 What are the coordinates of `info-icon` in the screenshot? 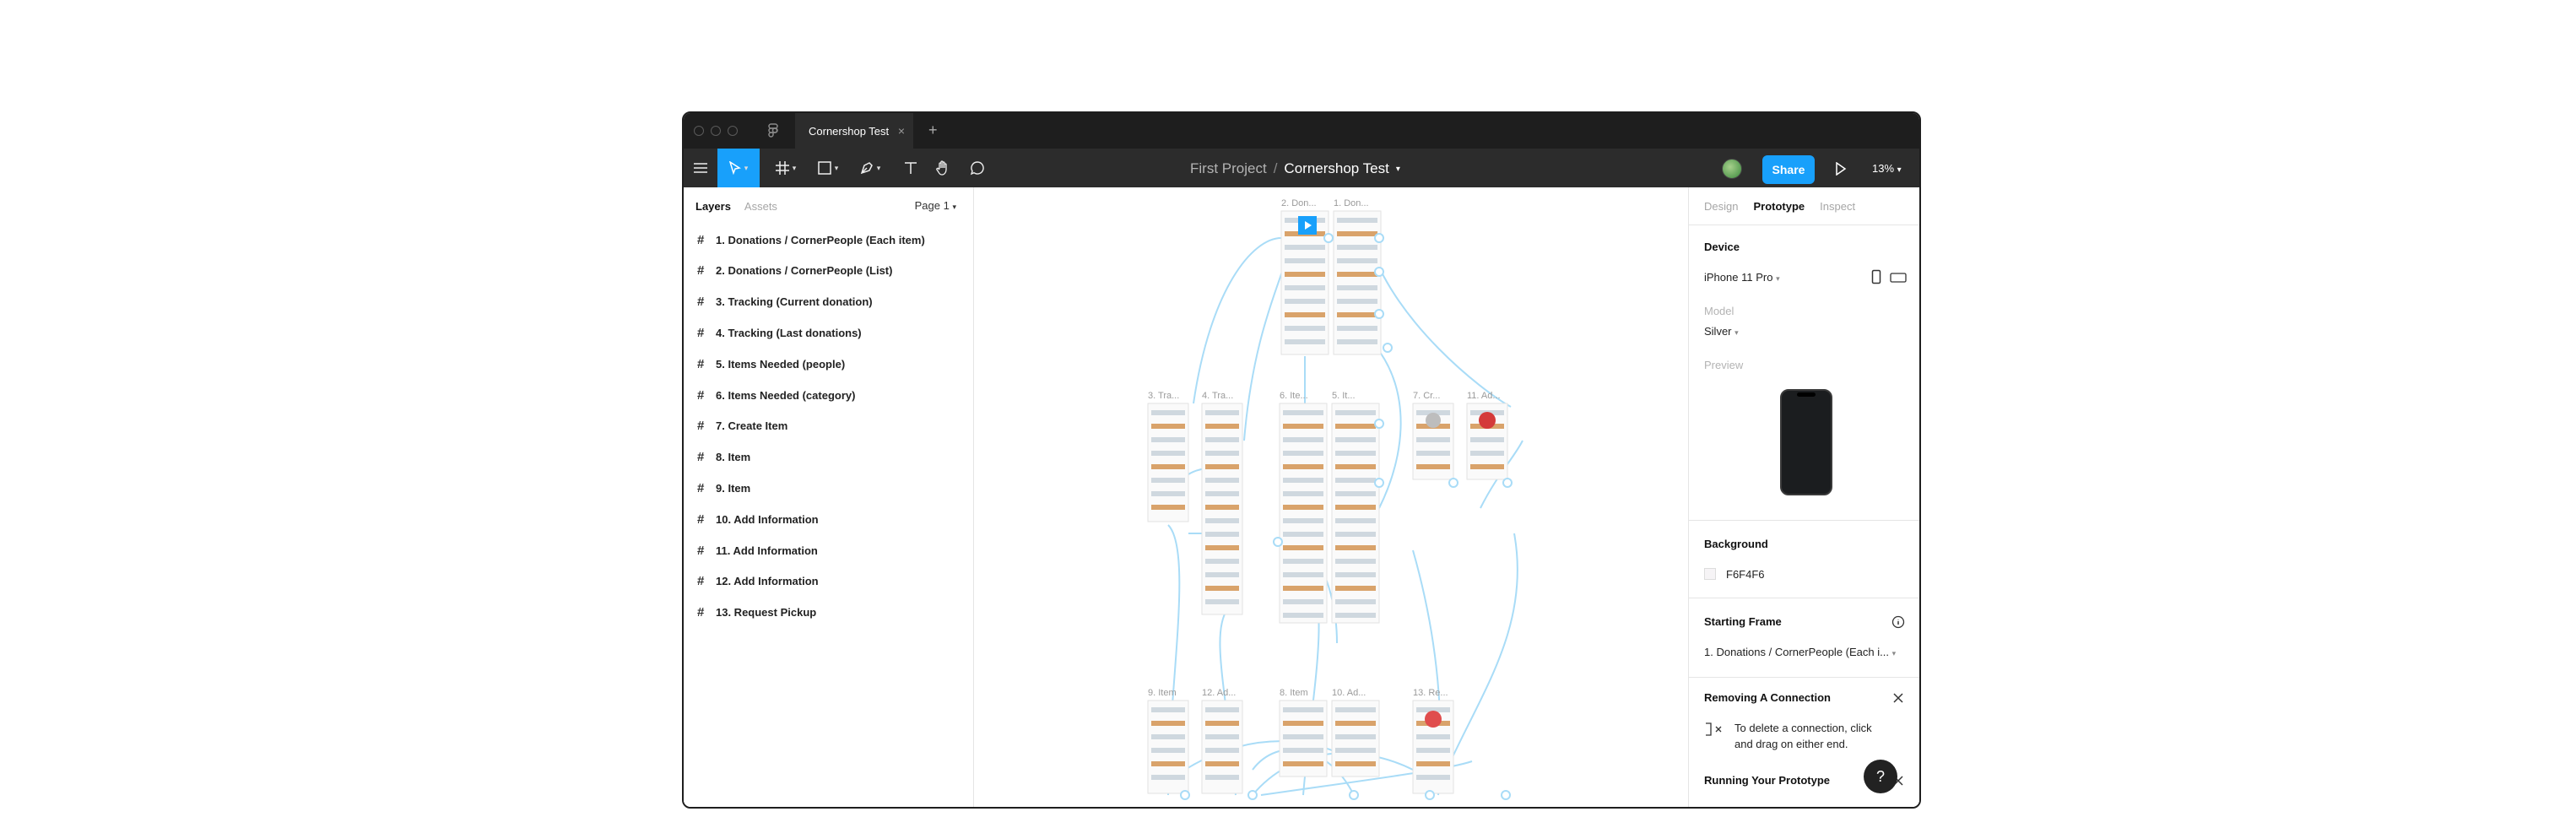 It's located at (1898, 622).